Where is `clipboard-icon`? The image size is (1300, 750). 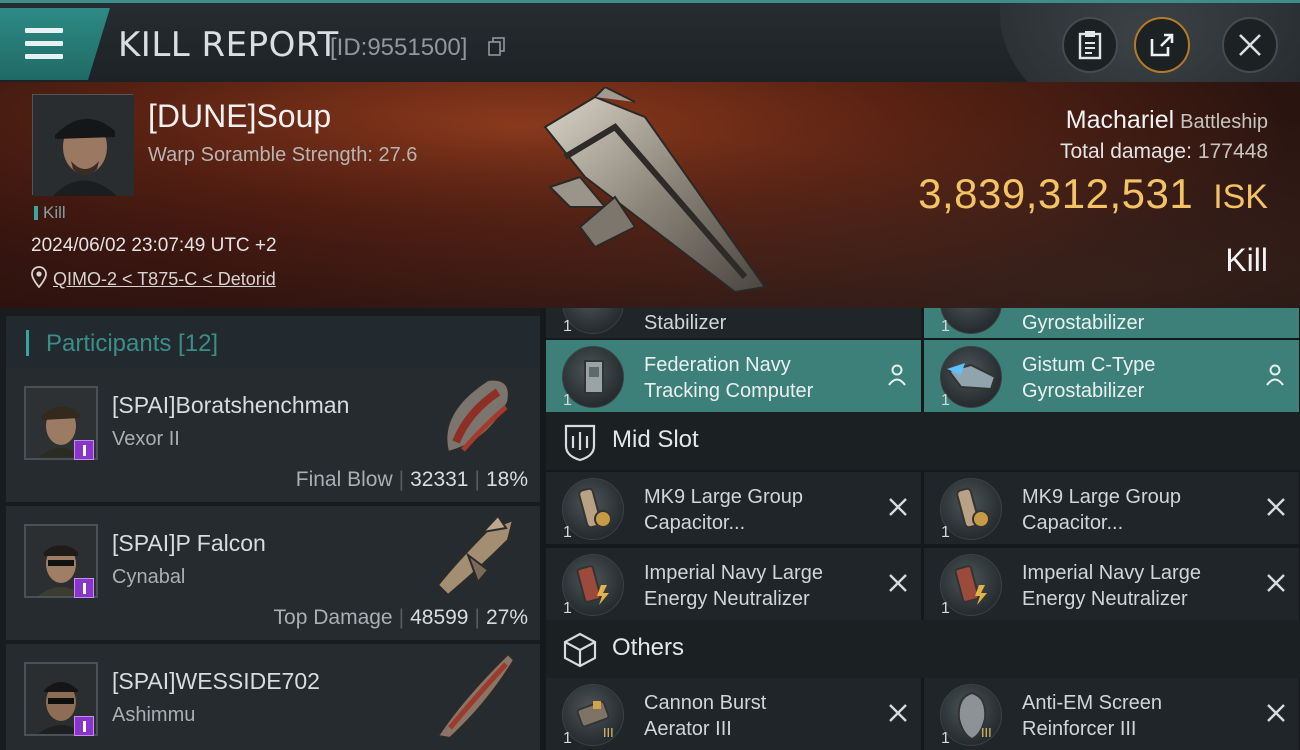
clipboard-icon is located at coordinates (1090, 45).